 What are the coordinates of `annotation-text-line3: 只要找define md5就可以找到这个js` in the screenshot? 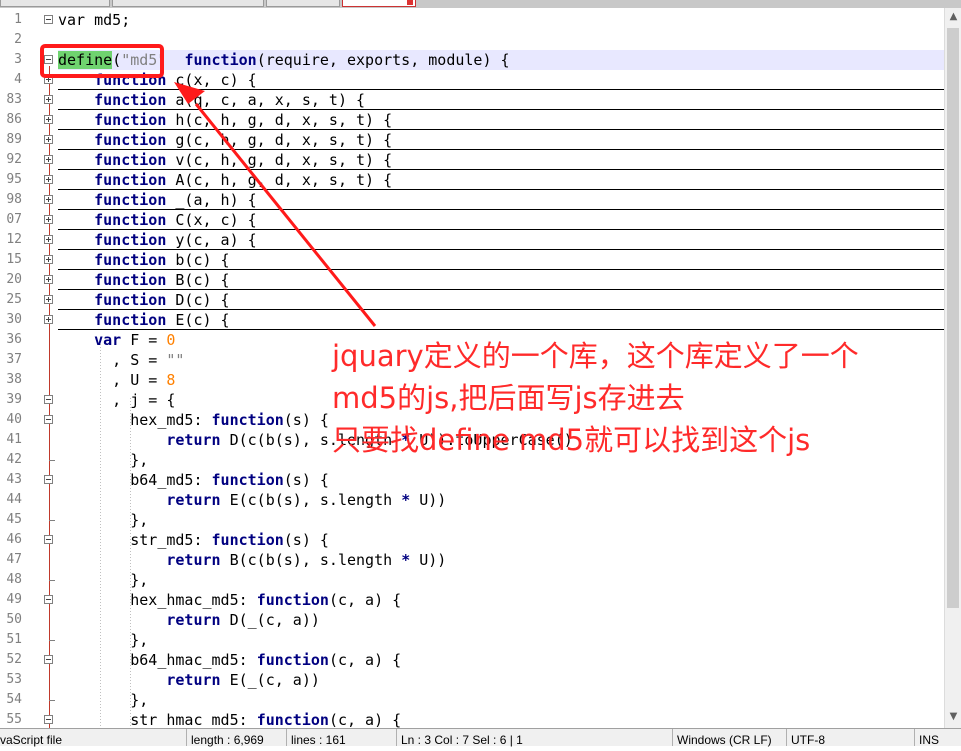 It's located at (571, 440).